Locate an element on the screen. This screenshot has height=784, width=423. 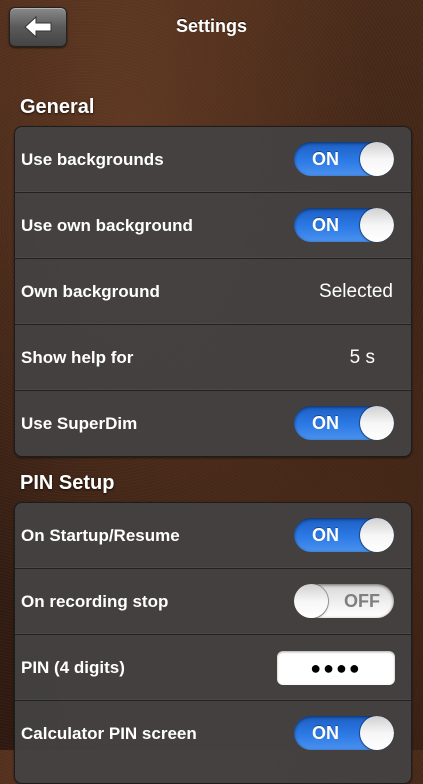
use-own-background-toggle: ON is located at coordinates (344, 225).